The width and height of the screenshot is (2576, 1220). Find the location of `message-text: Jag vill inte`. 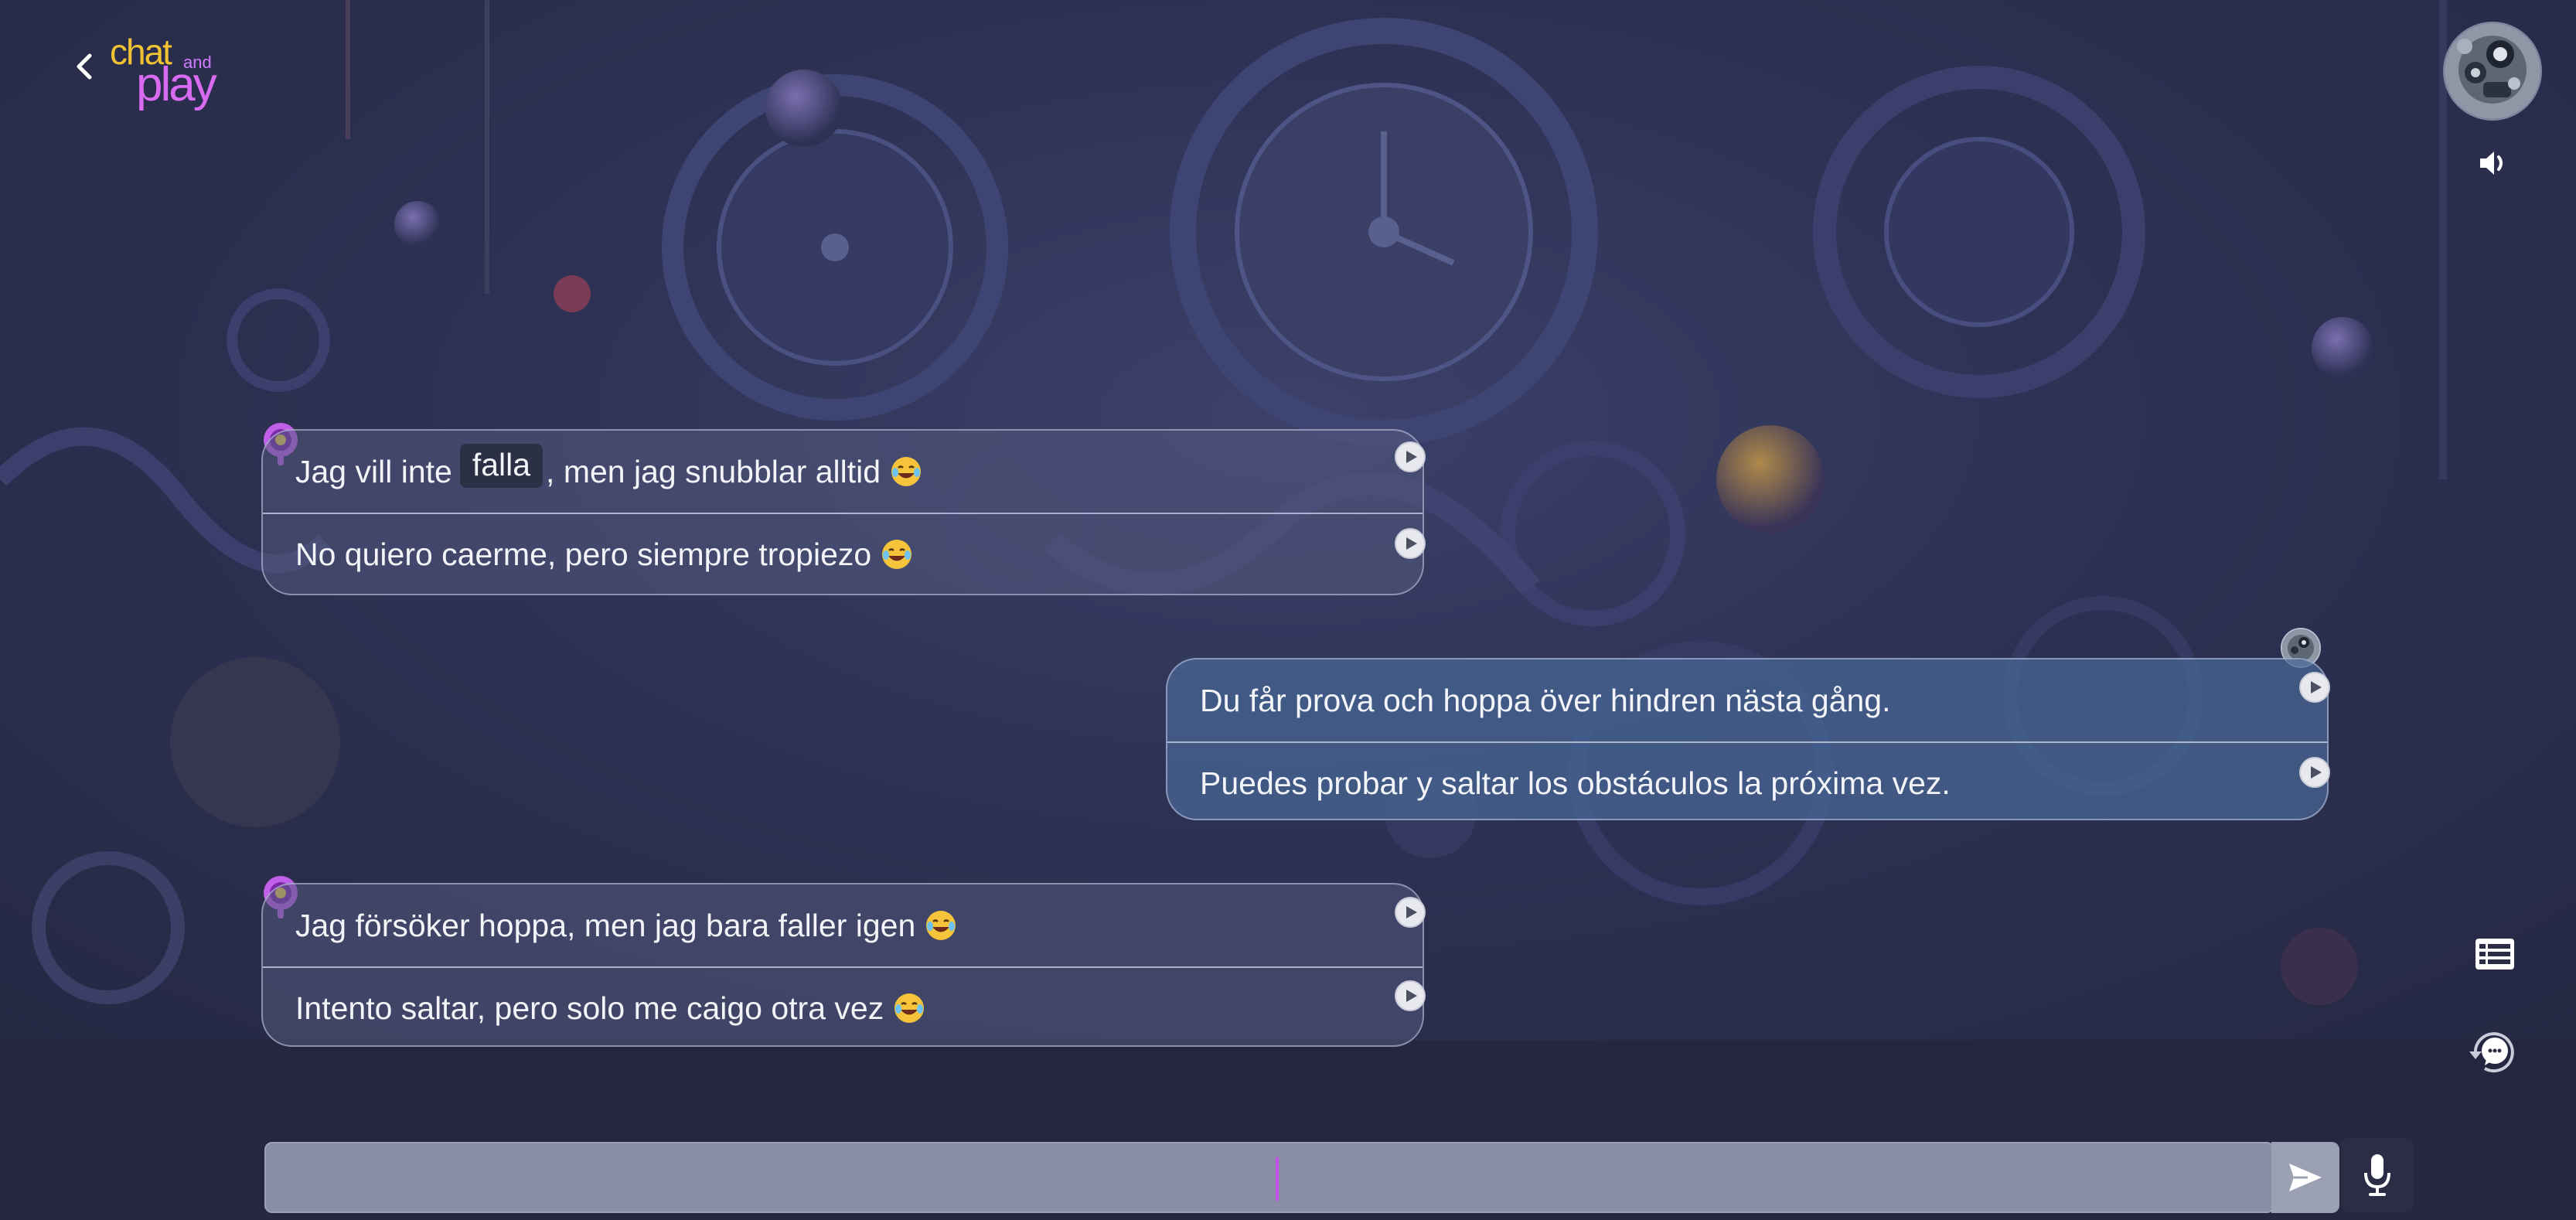

message-text: Jag vill inte is located at coordinates (373, 471).